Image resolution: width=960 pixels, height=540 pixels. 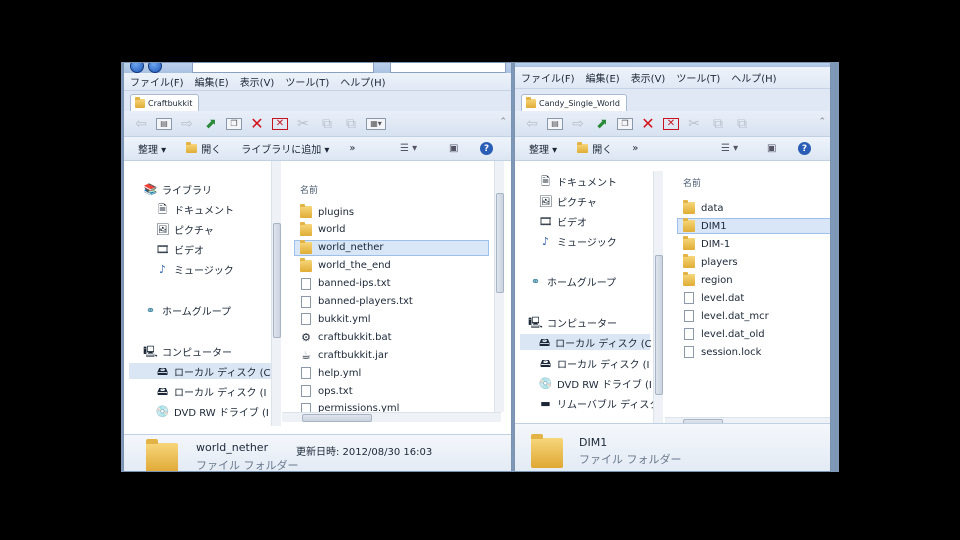 What do you see at coordinates (345, 265) in the screenshot?
I see `file-row: world_the_end` at bounding box center [345, 265].